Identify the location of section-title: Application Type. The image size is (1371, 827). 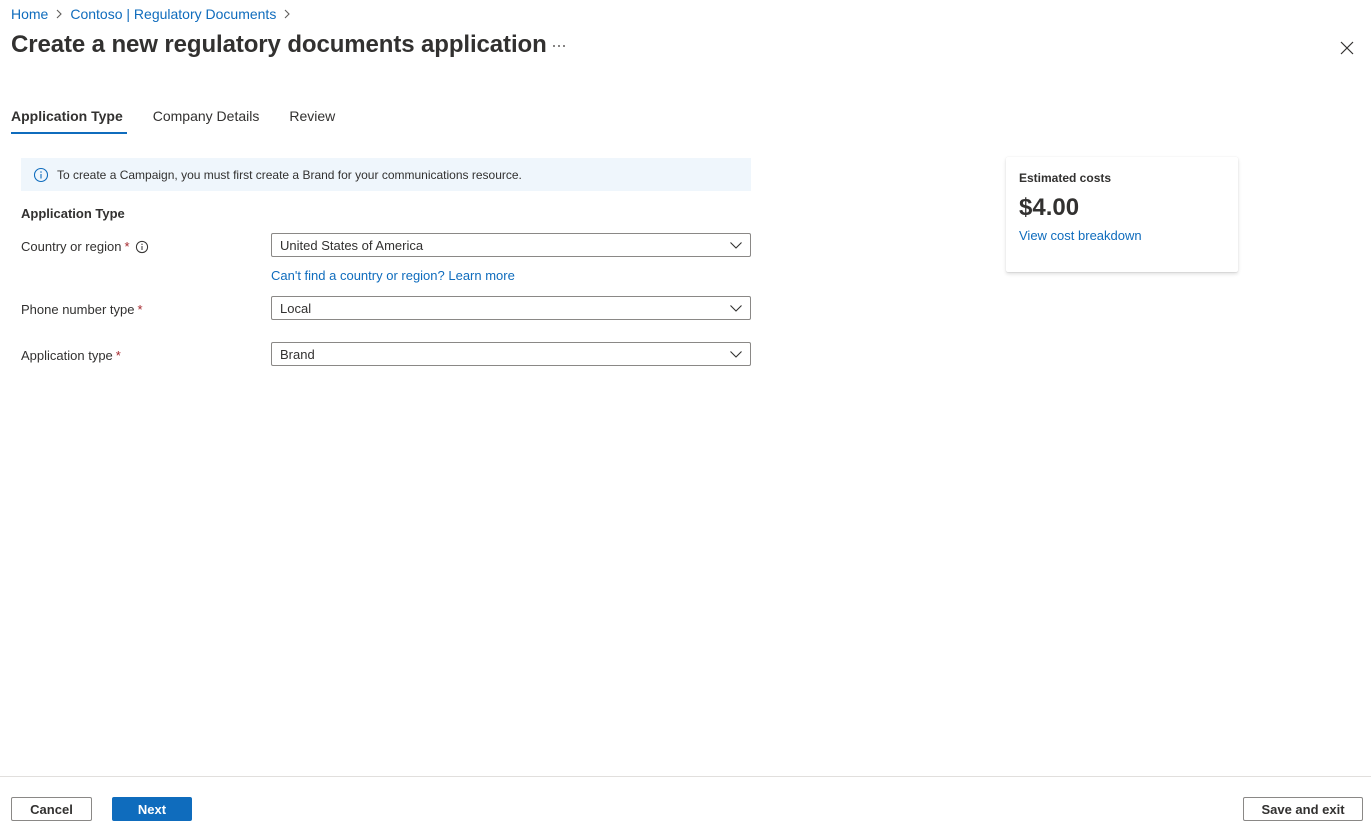
(73, 213).